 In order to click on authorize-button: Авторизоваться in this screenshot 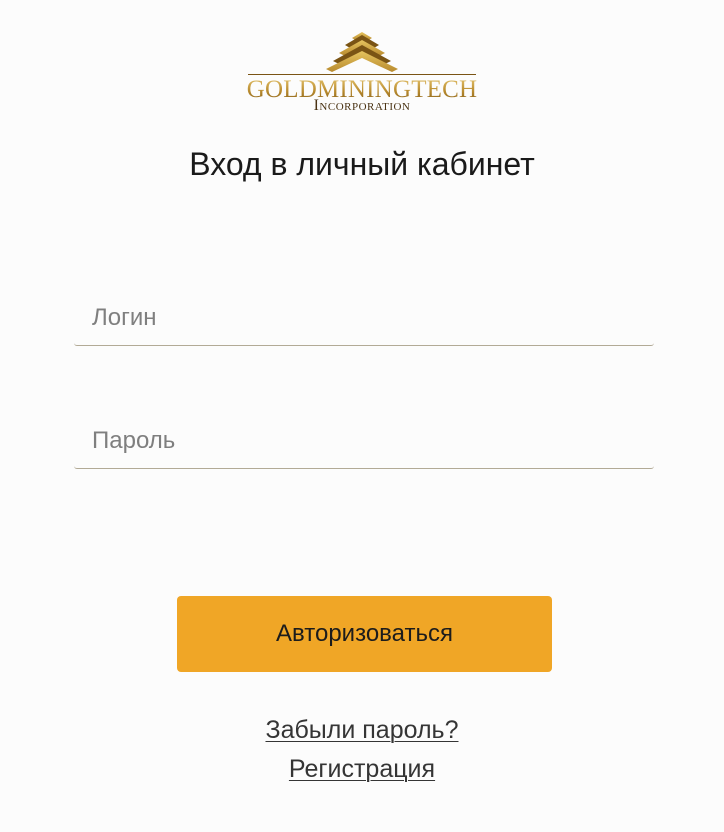, I will do `click(364, 634)`.